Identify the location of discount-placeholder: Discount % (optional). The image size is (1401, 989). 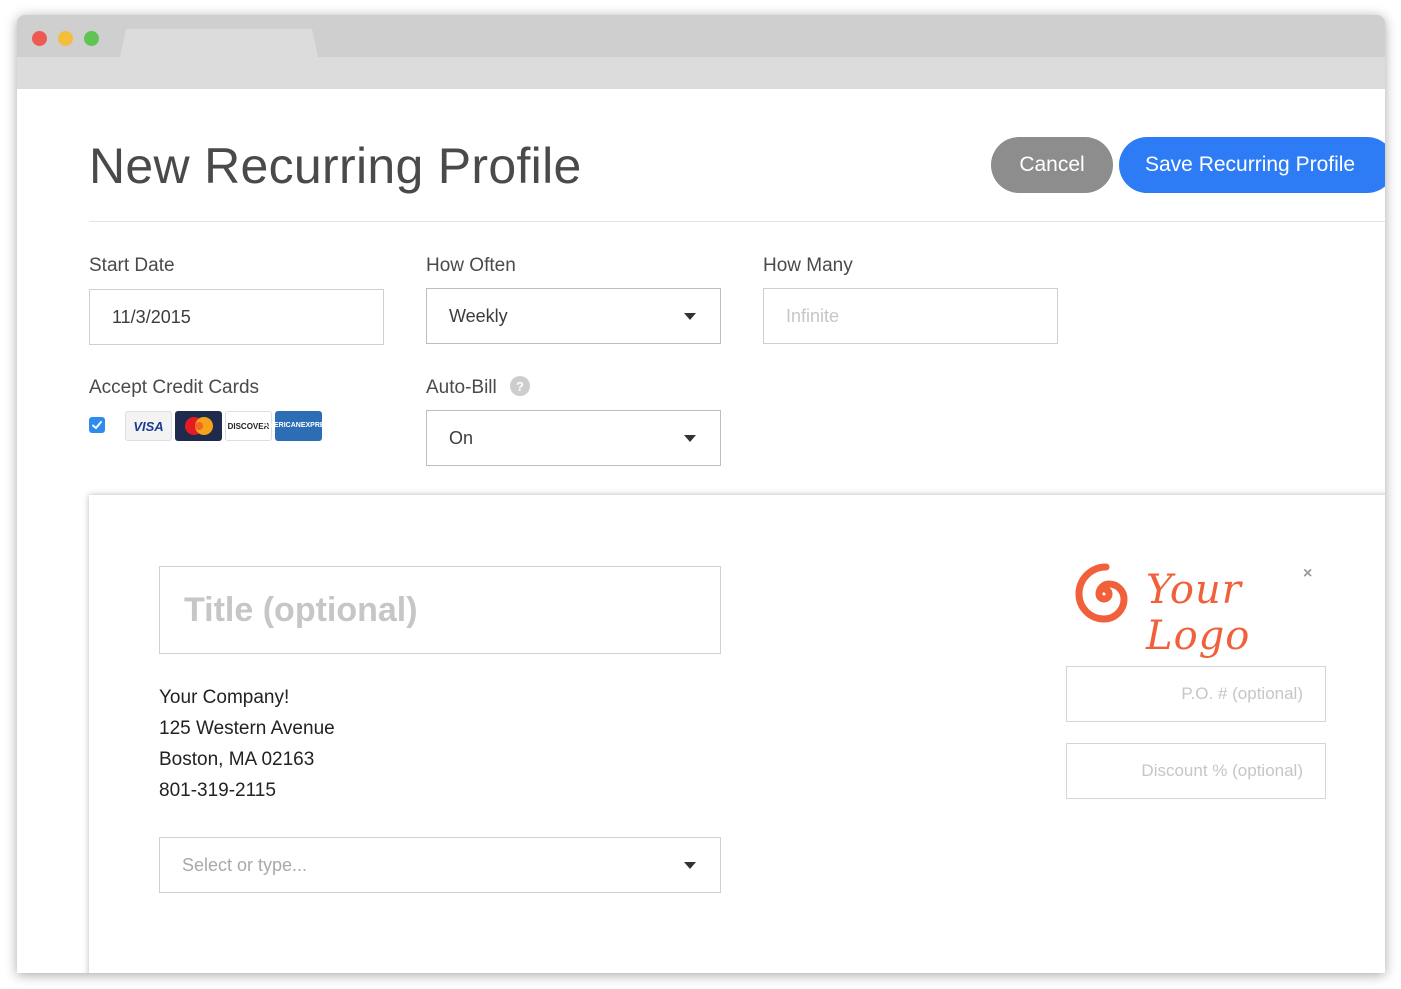
(1222, 770).